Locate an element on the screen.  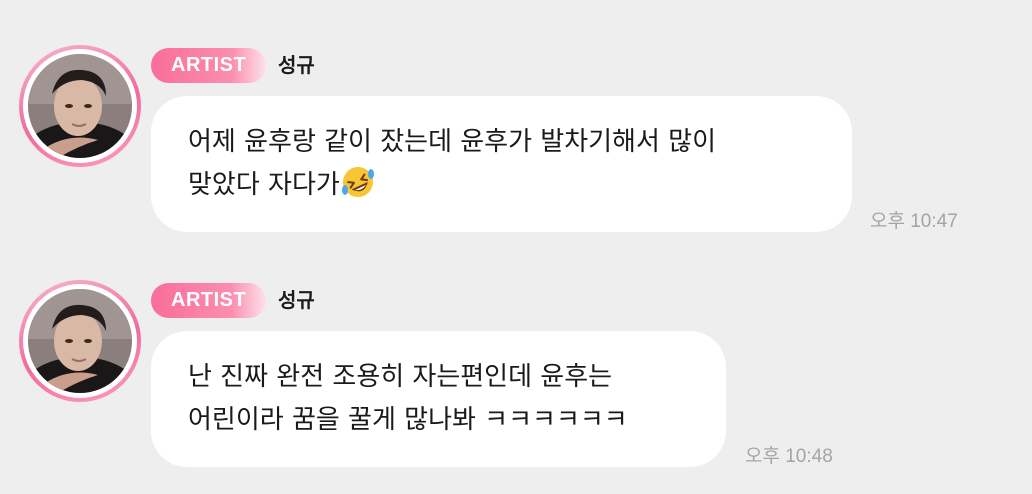
message-timestamp: 오후 10:48 is located at coordinates (789, 456).